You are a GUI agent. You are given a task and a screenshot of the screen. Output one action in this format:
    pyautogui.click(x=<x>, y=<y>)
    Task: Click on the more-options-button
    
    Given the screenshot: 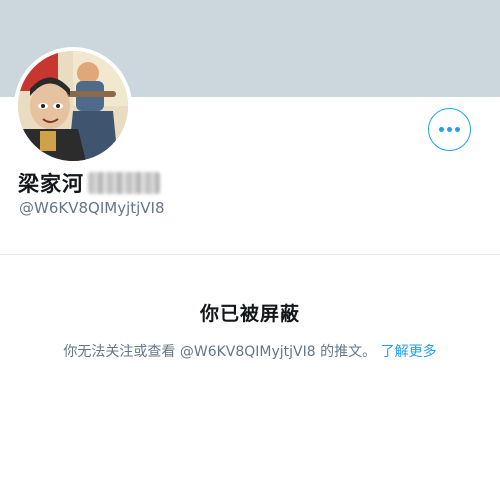 What is the action you would take?
    pyautogui.click(x=449, y=129)
    